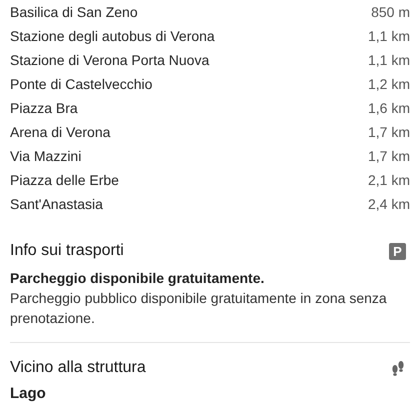  What do you see at coordinates (112, 36) in the screenshot?
I see `place-name: Stazione degli autobus di Verona` at bounding box center [112, 36].